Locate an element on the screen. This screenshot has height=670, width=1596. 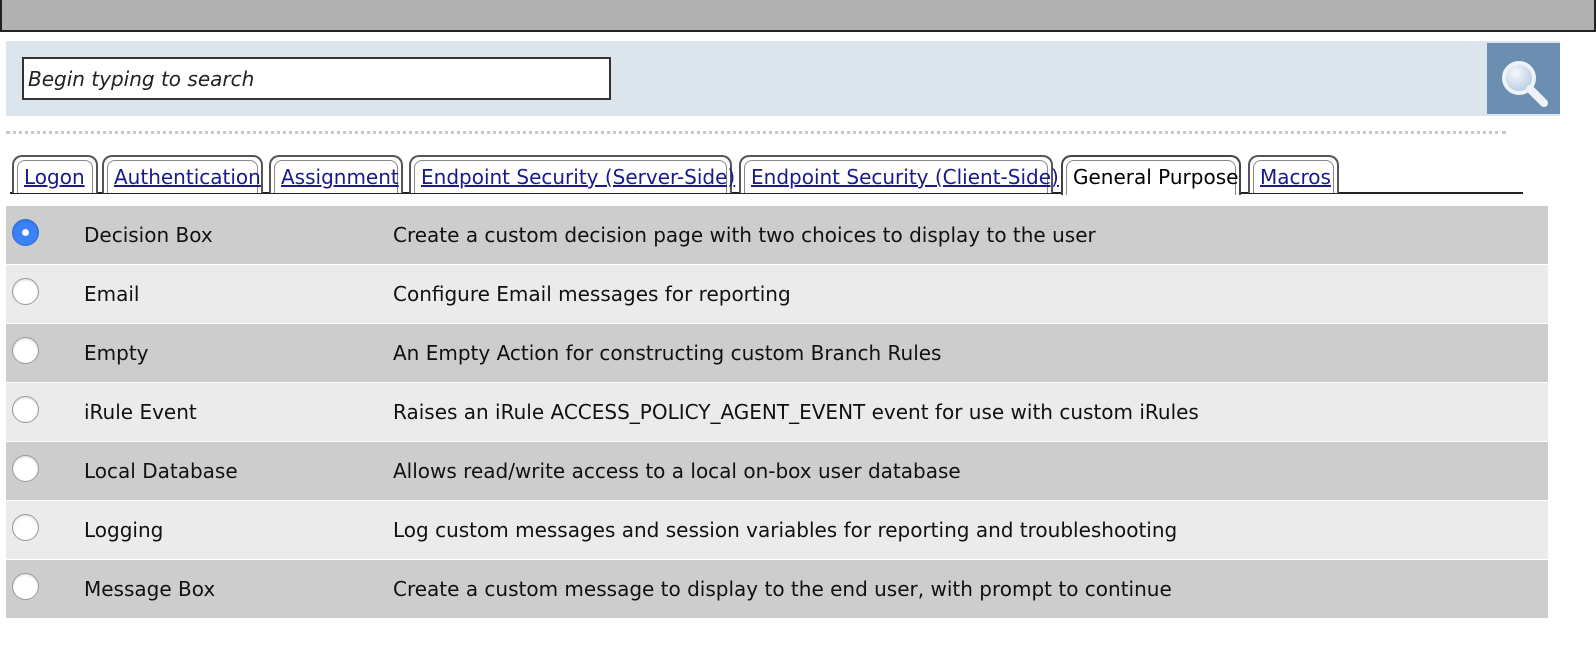
top-bar is located at coordinates (798, 16).